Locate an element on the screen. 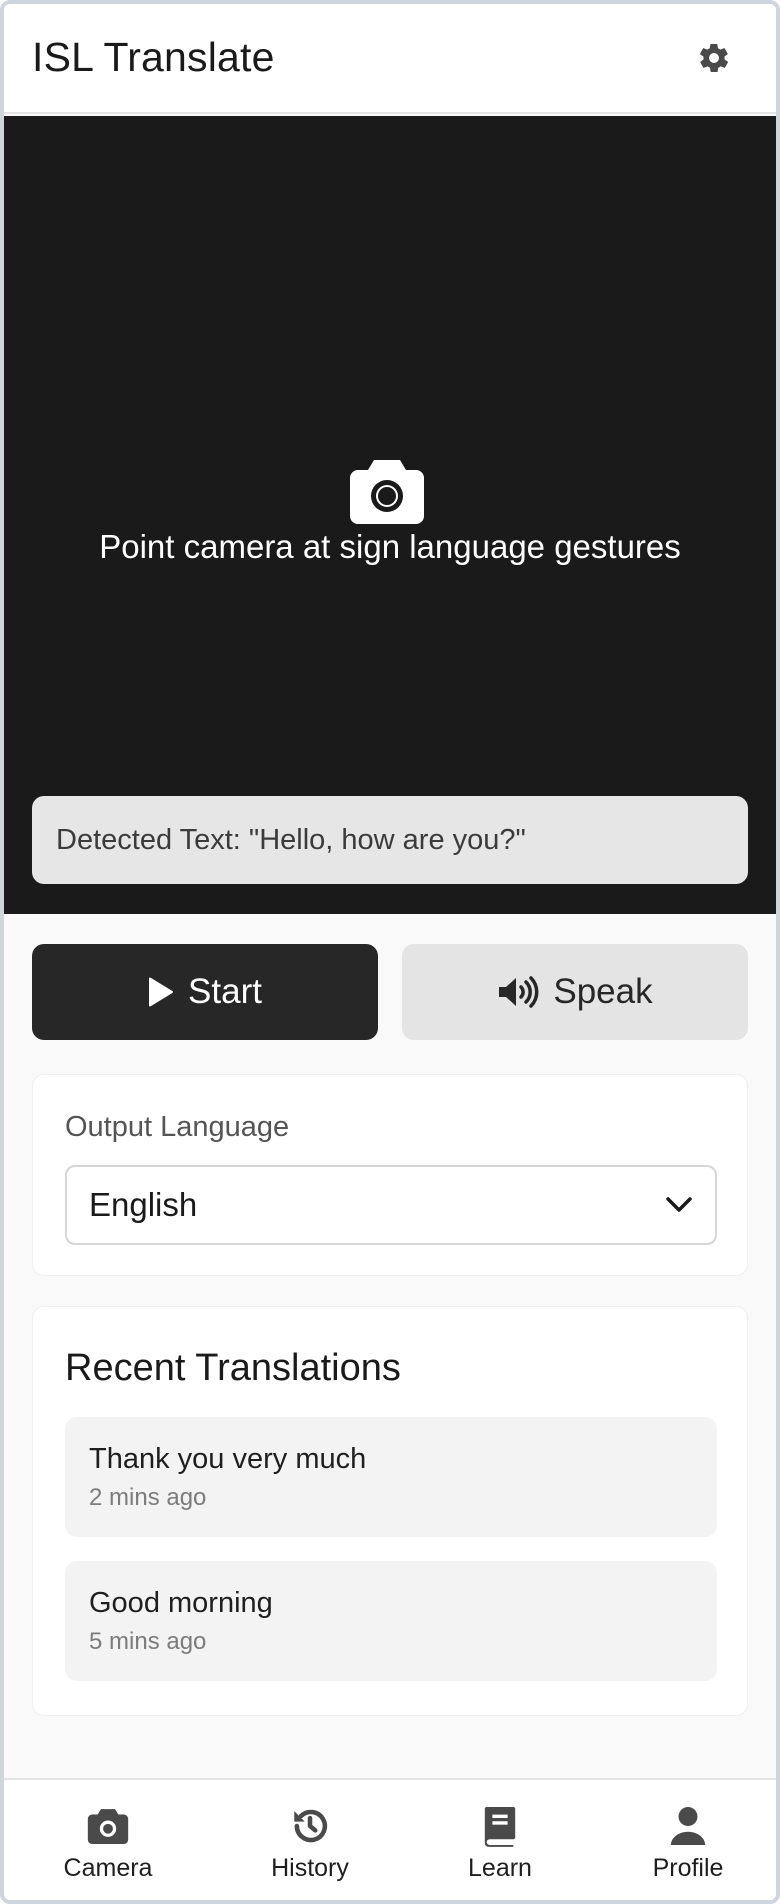  translation-text: Thank you very much is located at coordinates (228, 1459).